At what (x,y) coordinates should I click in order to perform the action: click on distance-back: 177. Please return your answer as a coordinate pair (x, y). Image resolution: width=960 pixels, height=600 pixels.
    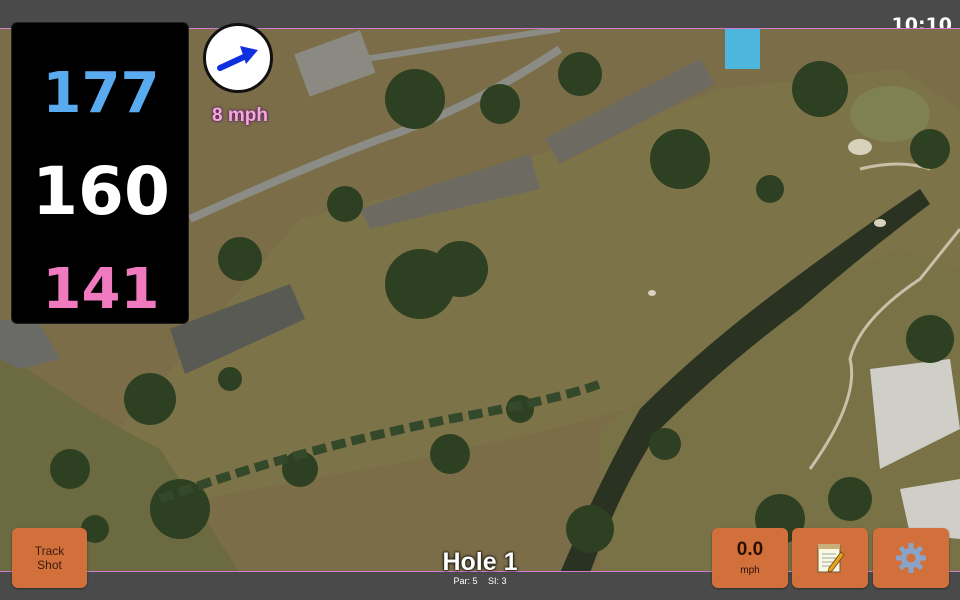
    Looking at the image, I should click on (101, 93).